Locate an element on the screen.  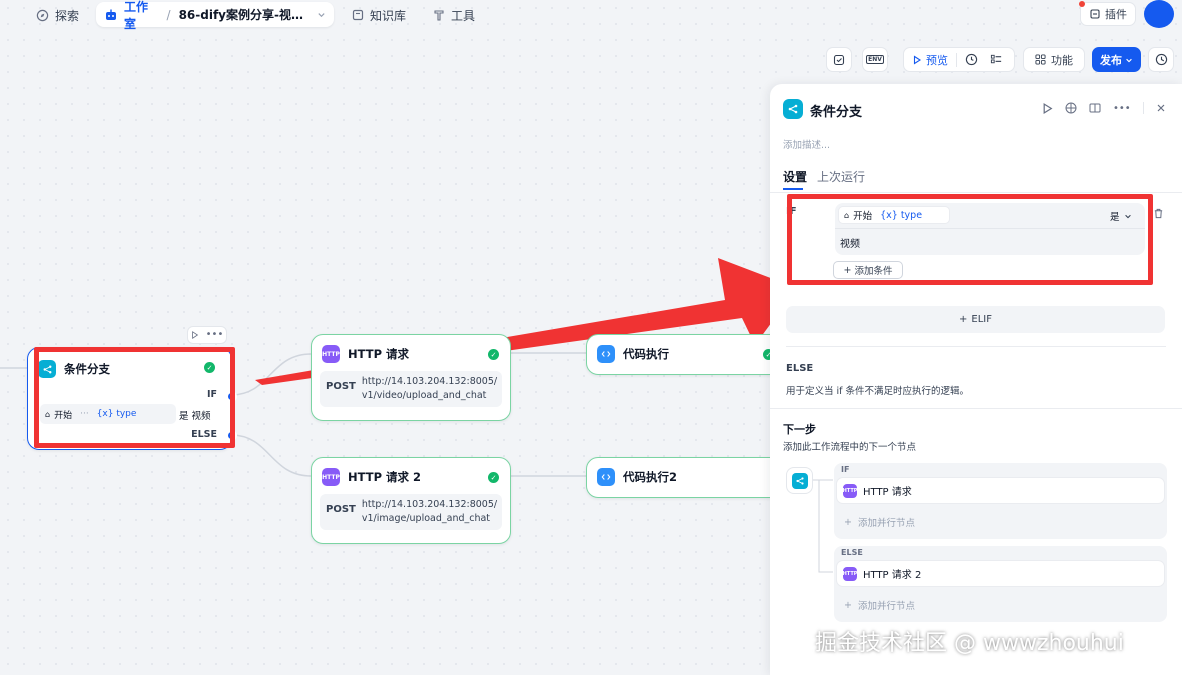
add-elif-button: + ELIF is located at coordinates (975, 319).